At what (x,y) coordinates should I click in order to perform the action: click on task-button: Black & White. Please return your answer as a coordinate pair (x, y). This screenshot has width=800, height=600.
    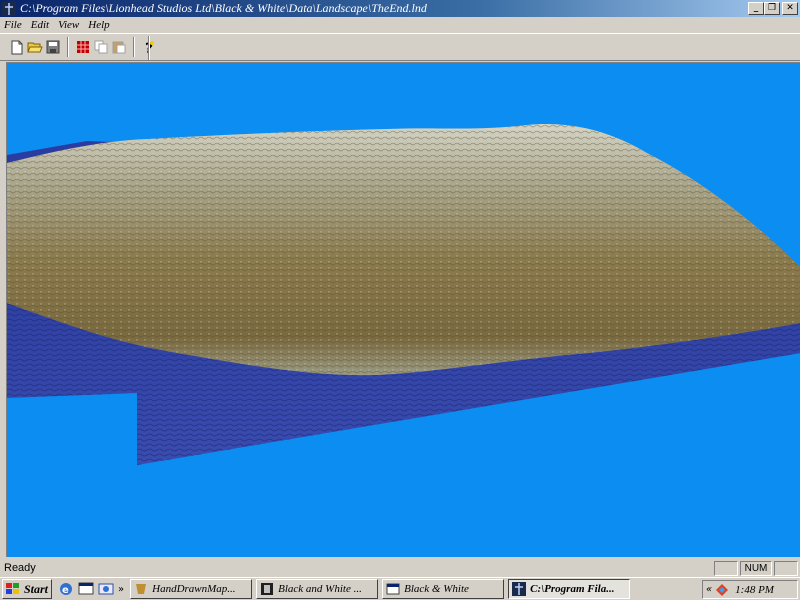
    Looking at the image, I should click on (443, 589).